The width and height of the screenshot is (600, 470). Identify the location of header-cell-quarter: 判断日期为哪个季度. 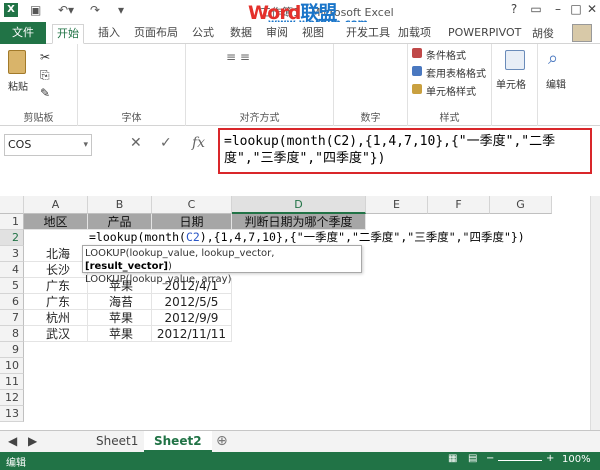
(299, 222).